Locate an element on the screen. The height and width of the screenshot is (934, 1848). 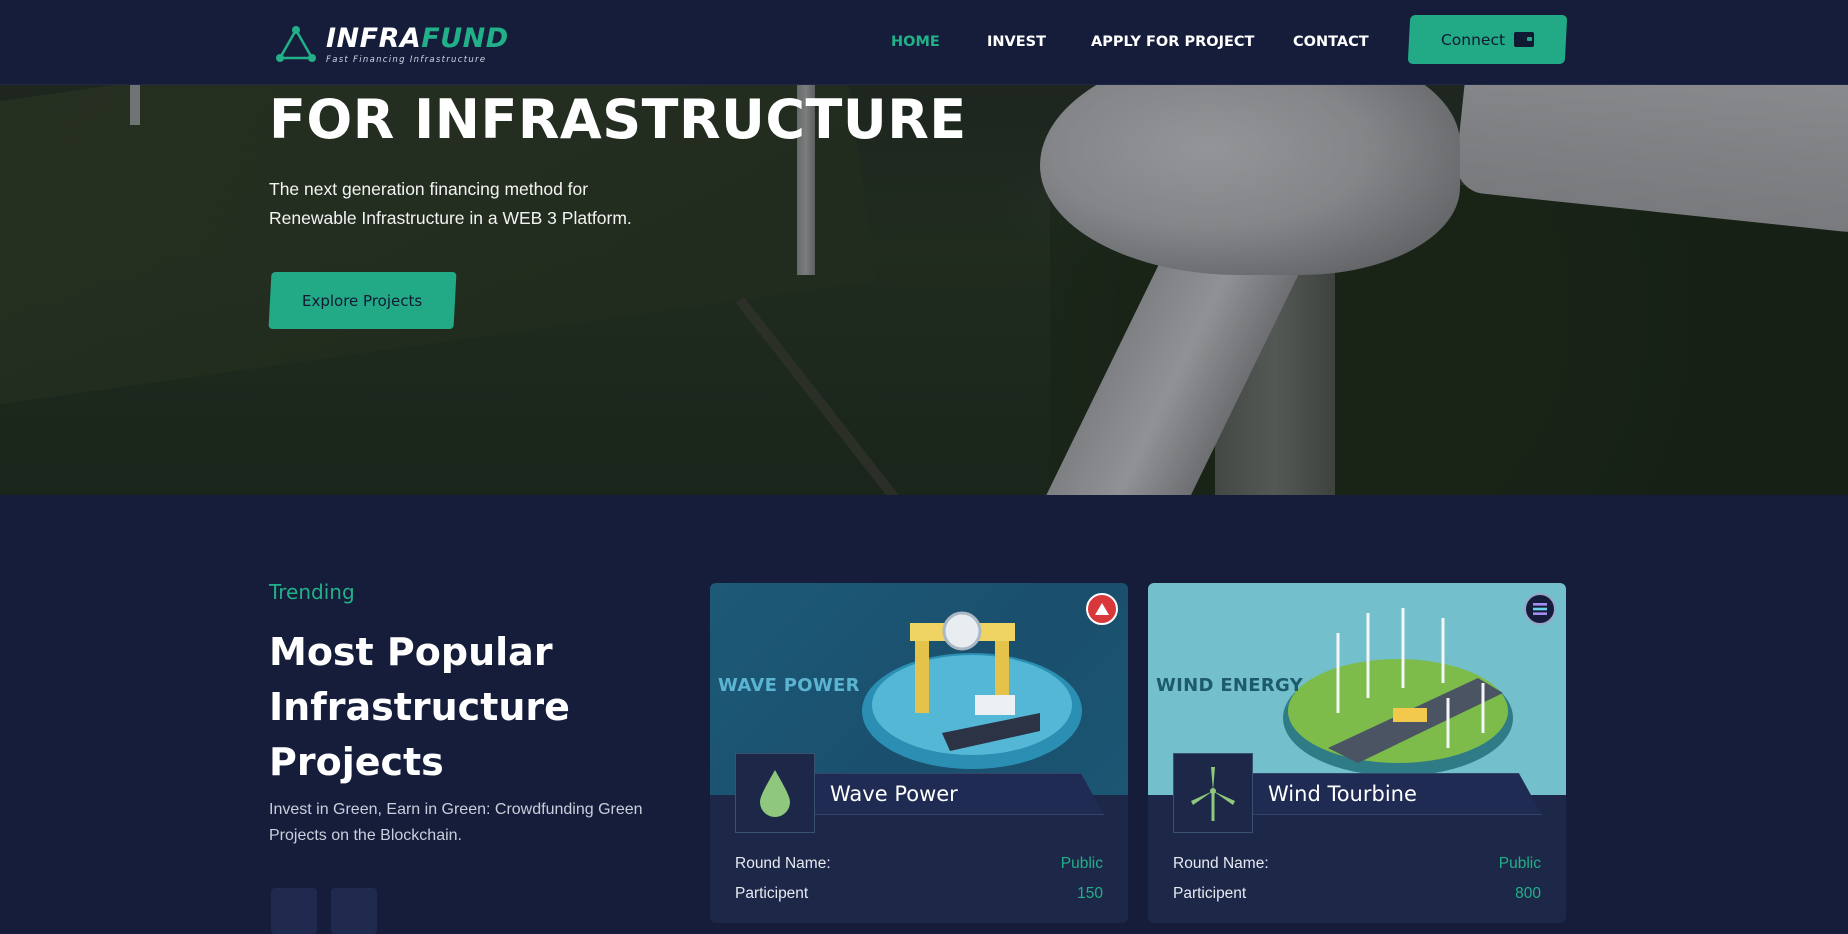
trending-title: Most Popular Infrastructure Projects is located at coordinates (419, 707).